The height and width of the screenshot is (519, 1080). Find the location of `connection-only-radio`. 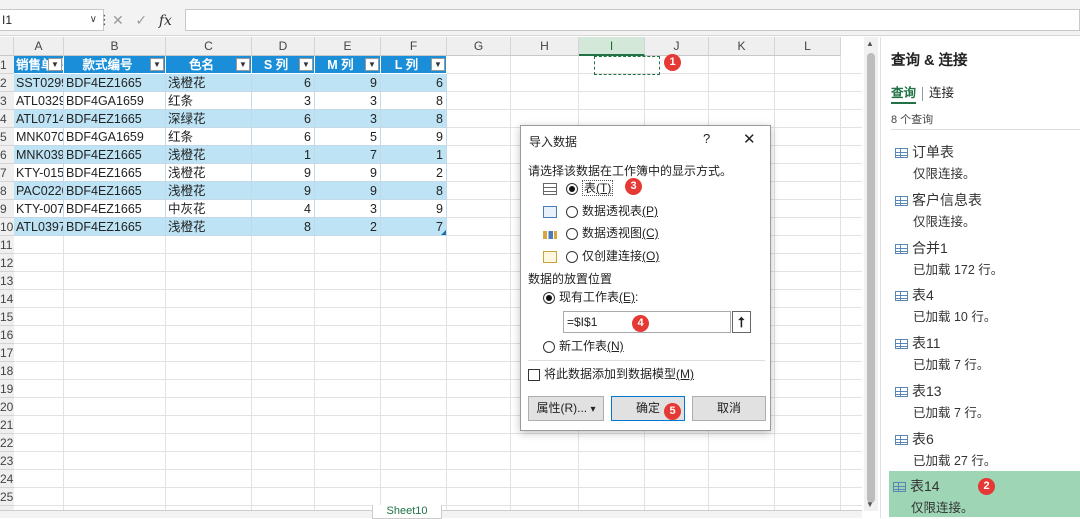

connection-only-radio is located at coordinates (572, 256).